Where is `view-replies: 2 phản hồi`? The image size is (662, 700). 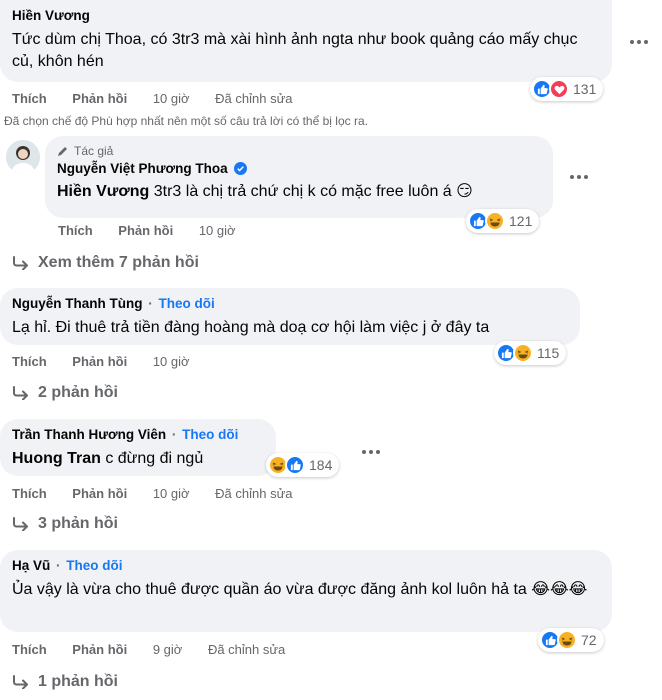
view-replies: 2 phản hồi is located at coordinates (65, 393).